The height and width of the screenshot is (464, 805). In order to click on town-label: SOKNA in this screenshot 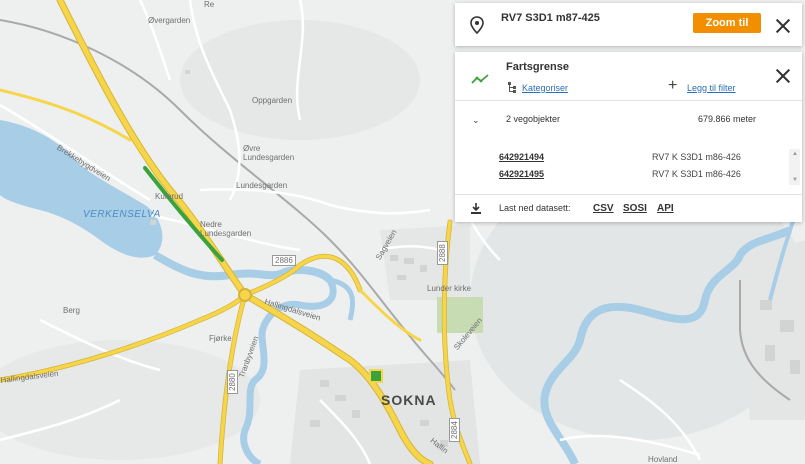, I will do `click(409, 400)`.